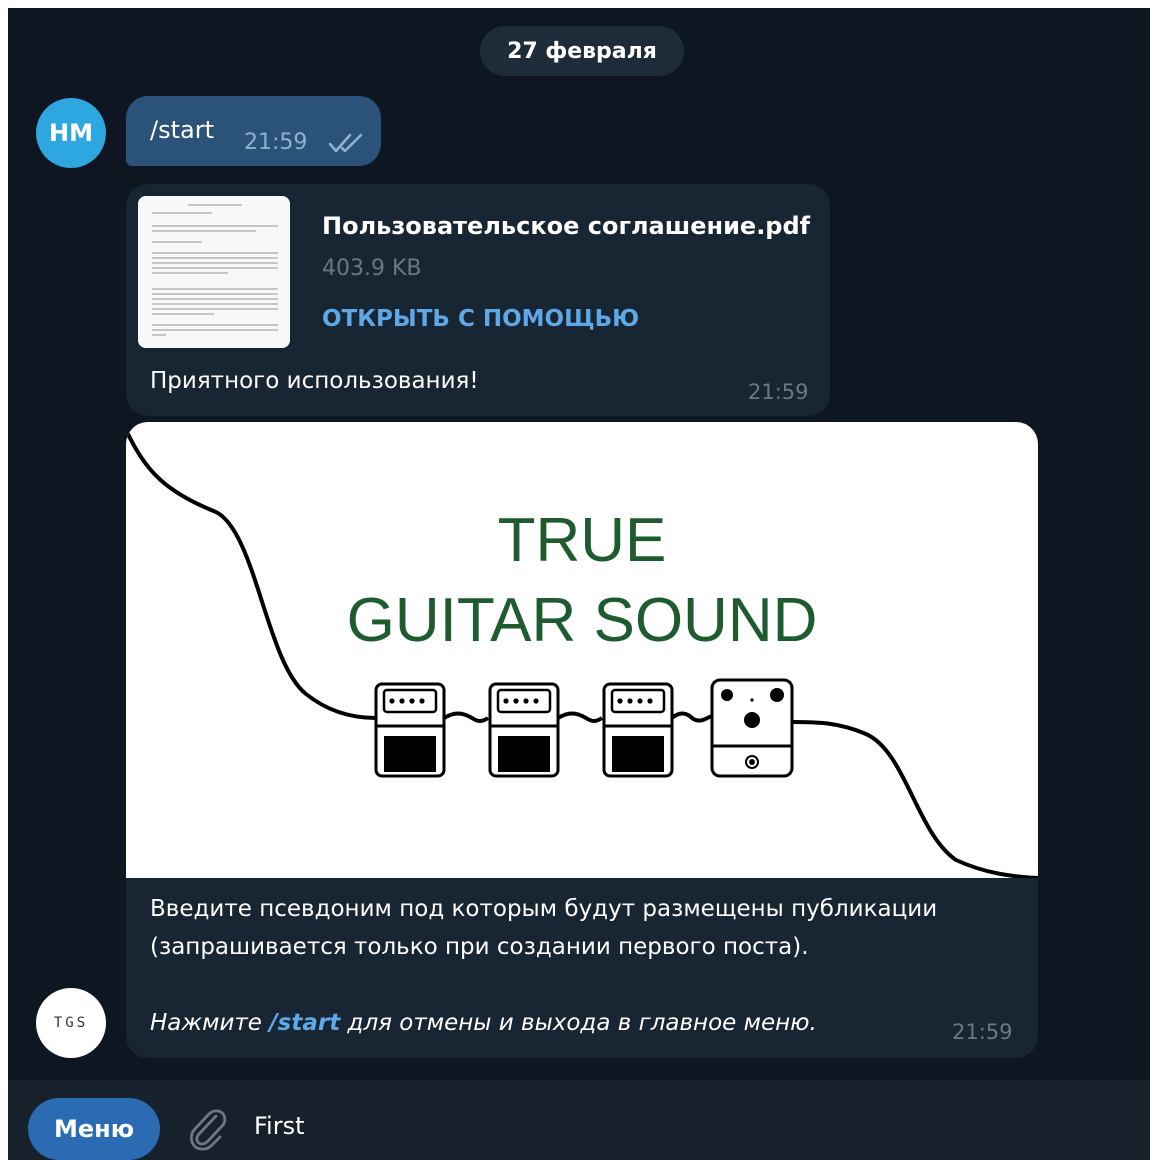 Image resolution: width=1150 pixels, height=1160 pixels. Describe the element at coordinates (210, 1023) in the screenshot. I see `hint-prefix: Нажмите` at that location.